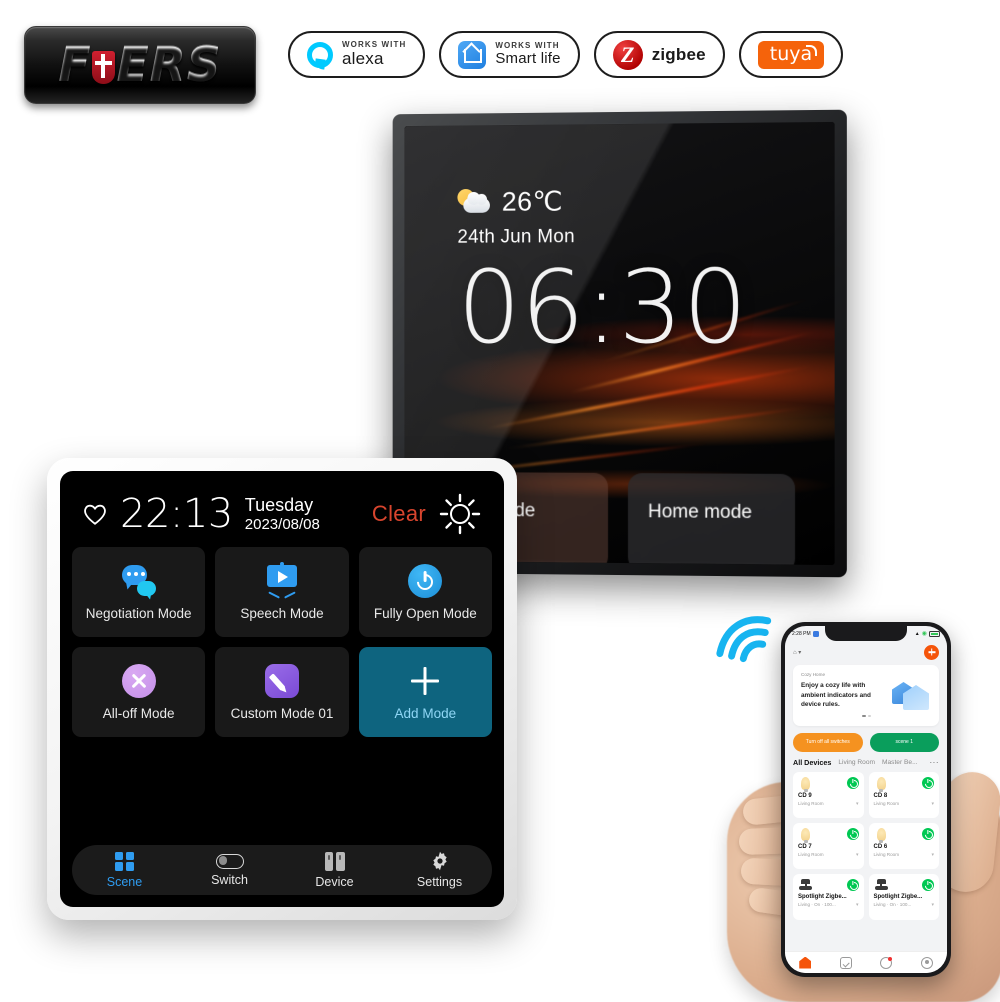 The width and height of the screenshot is (1000, 1002). What do you see at coordinates (334, 861) in the screenshot?
I see `device-icon` at bounding box center [334, 861].